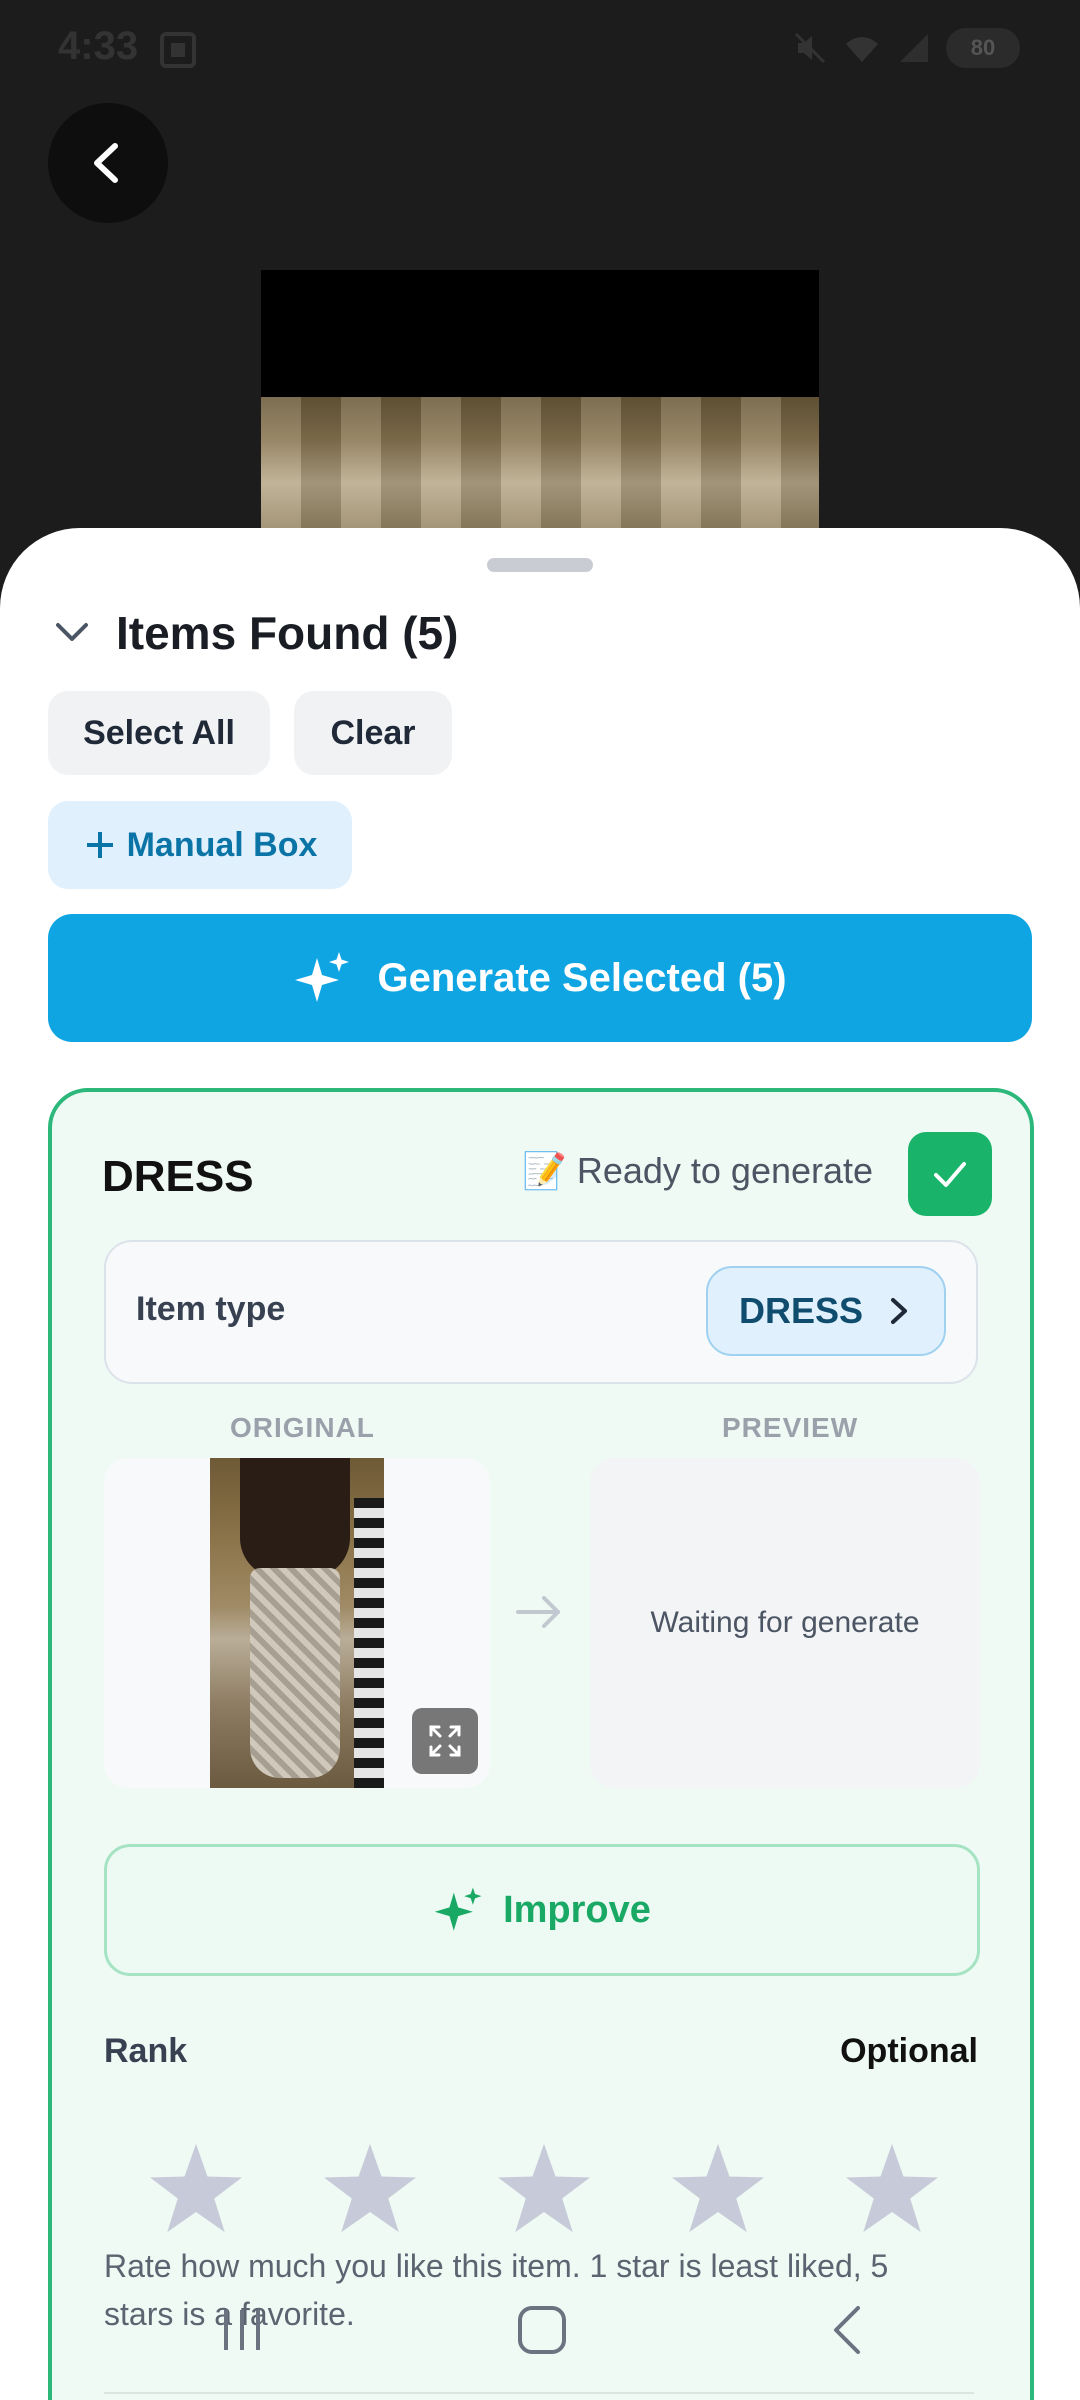  What do you see at coordinates (295, 1518) in the screenshot?
I see `image-hair` at bounding box center [295, 1518].